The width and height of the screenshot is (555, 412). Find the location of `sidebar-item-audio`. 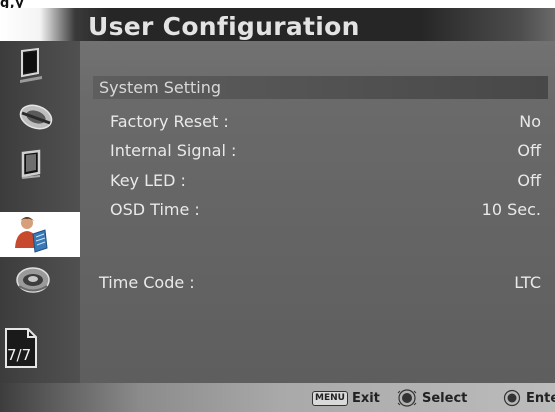

sidebar-item-audio is located at coordinates (40, 283).